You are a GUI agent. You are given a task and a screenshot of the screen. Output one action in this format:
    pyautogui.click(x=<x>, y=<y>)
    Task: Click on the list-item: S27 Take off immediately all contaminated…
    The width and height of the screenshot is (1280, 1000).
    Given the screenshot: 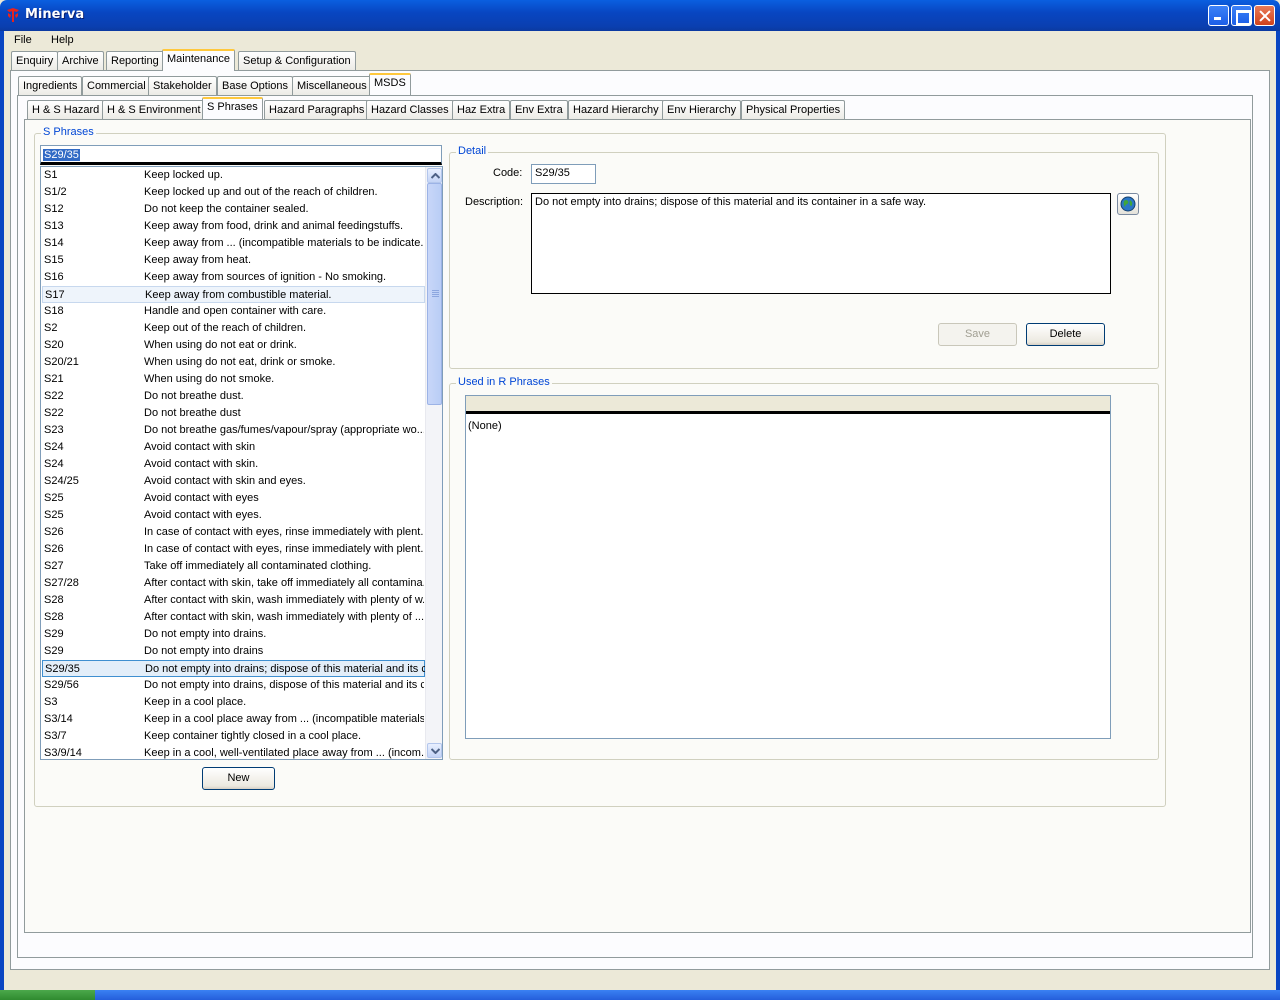 What is the action you would take?
    pyautogui.click(x=233, y=566)
    